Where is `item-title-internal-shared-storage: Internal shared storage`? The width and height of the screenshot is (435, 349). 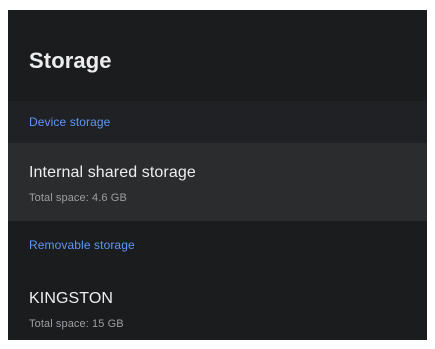
item-title-internal-shared-storage: Internal shared storage is located at coordinates (112, 172).